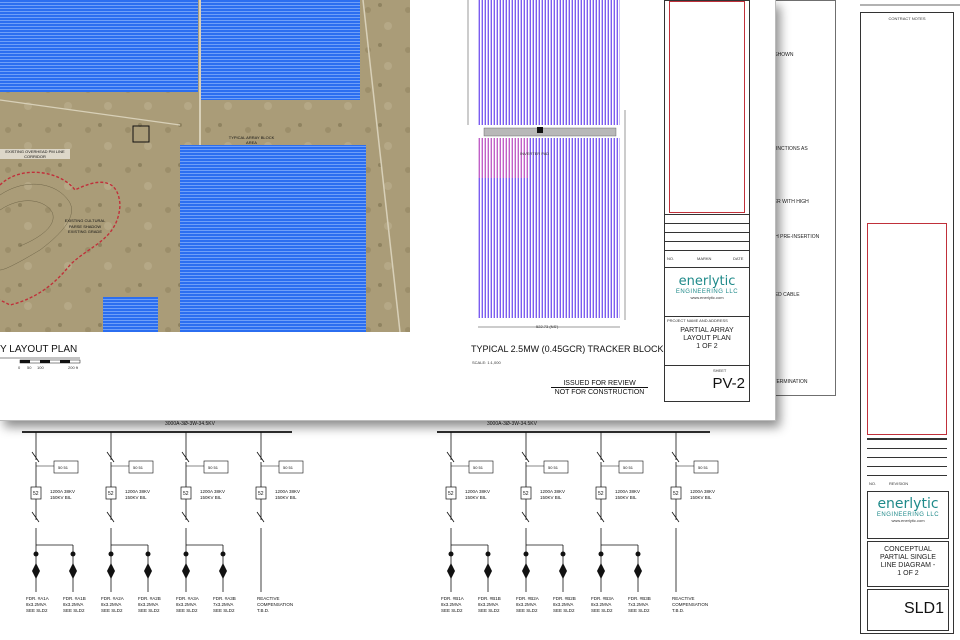 This screenshot has height=640, width=960. I want to click on layout-revision-table: NO. MARKN DATE, so click(707, 239).